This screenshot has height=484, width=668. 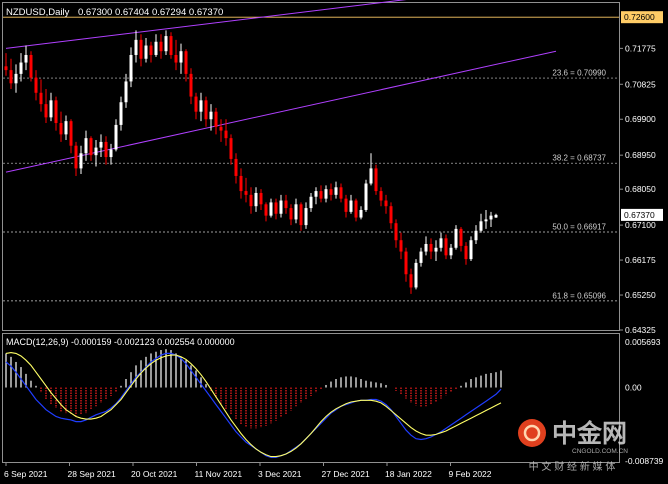 I want to click on fib-label: 38.2 = 0.68737, so click(x=579, y=158).